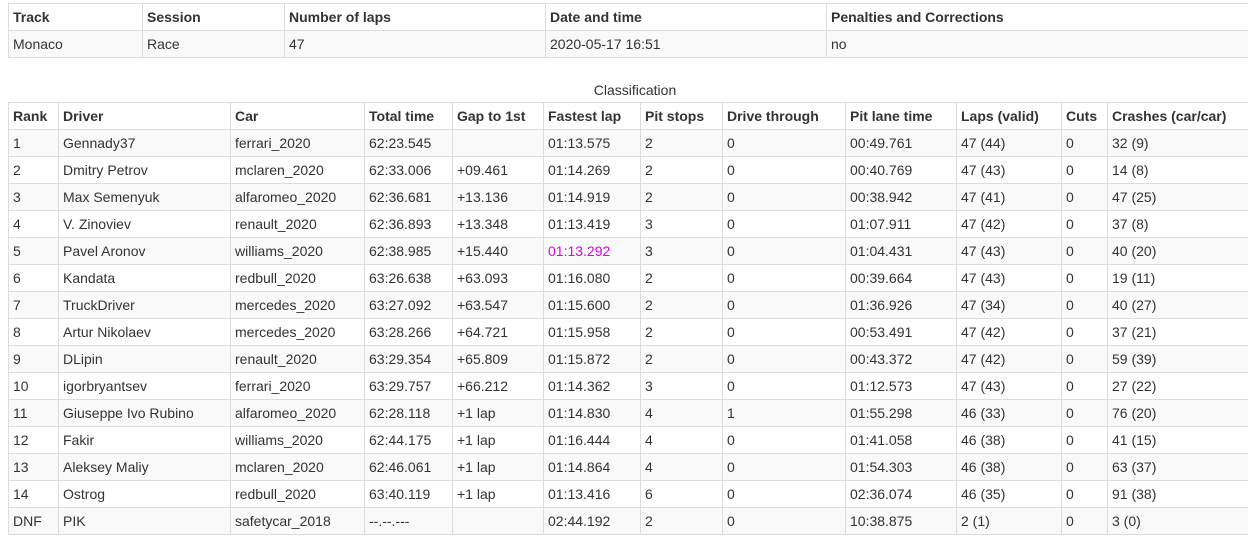 Image resolution: width=1248 pixels, height=542 pixels. Describe the element at coordinates (33, 467) in the screenshot. I see `rank-cell: 13` at that location.